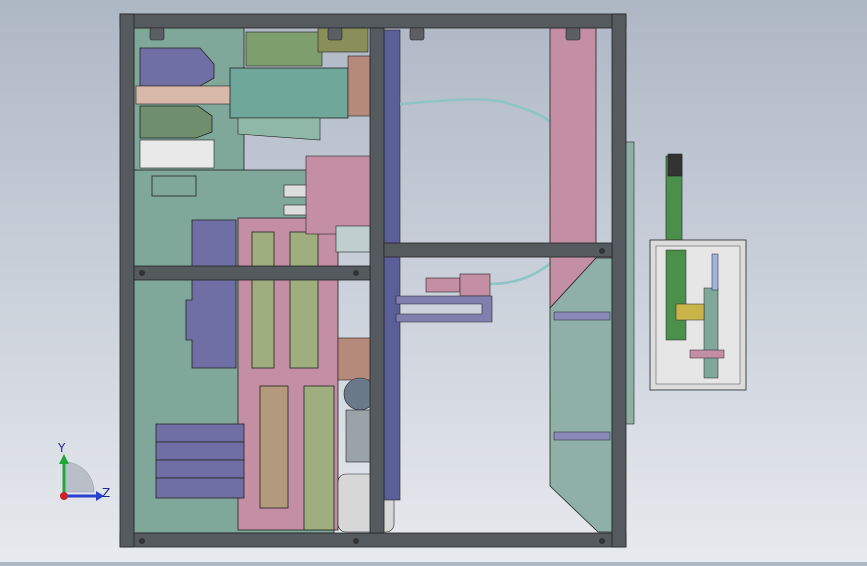  I want to click on air-hose-lower, so click(521, 273).